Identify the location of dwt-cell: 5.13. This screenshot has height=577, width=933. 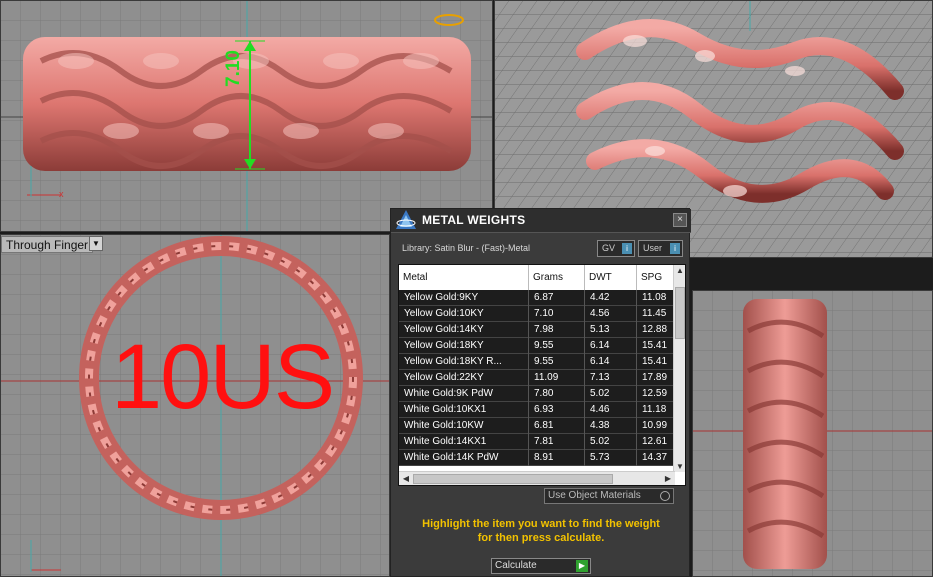
(611, 330).